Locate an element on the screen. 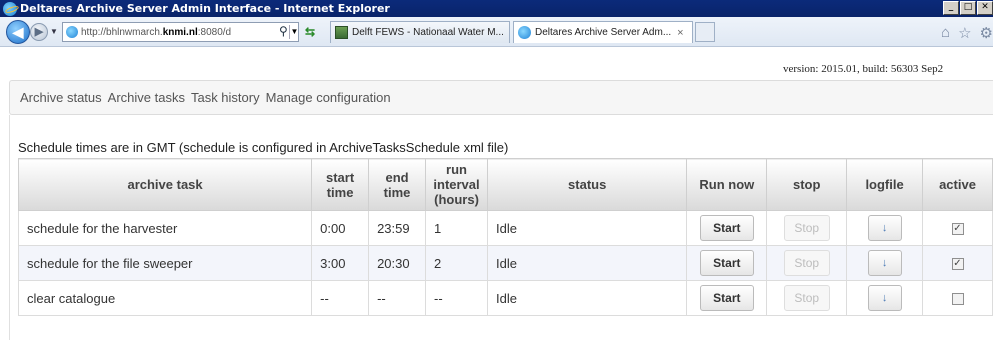 Image resolution: width=993 pixels, height=340 pixels. header-active: active is located at coordinates (957, 184).